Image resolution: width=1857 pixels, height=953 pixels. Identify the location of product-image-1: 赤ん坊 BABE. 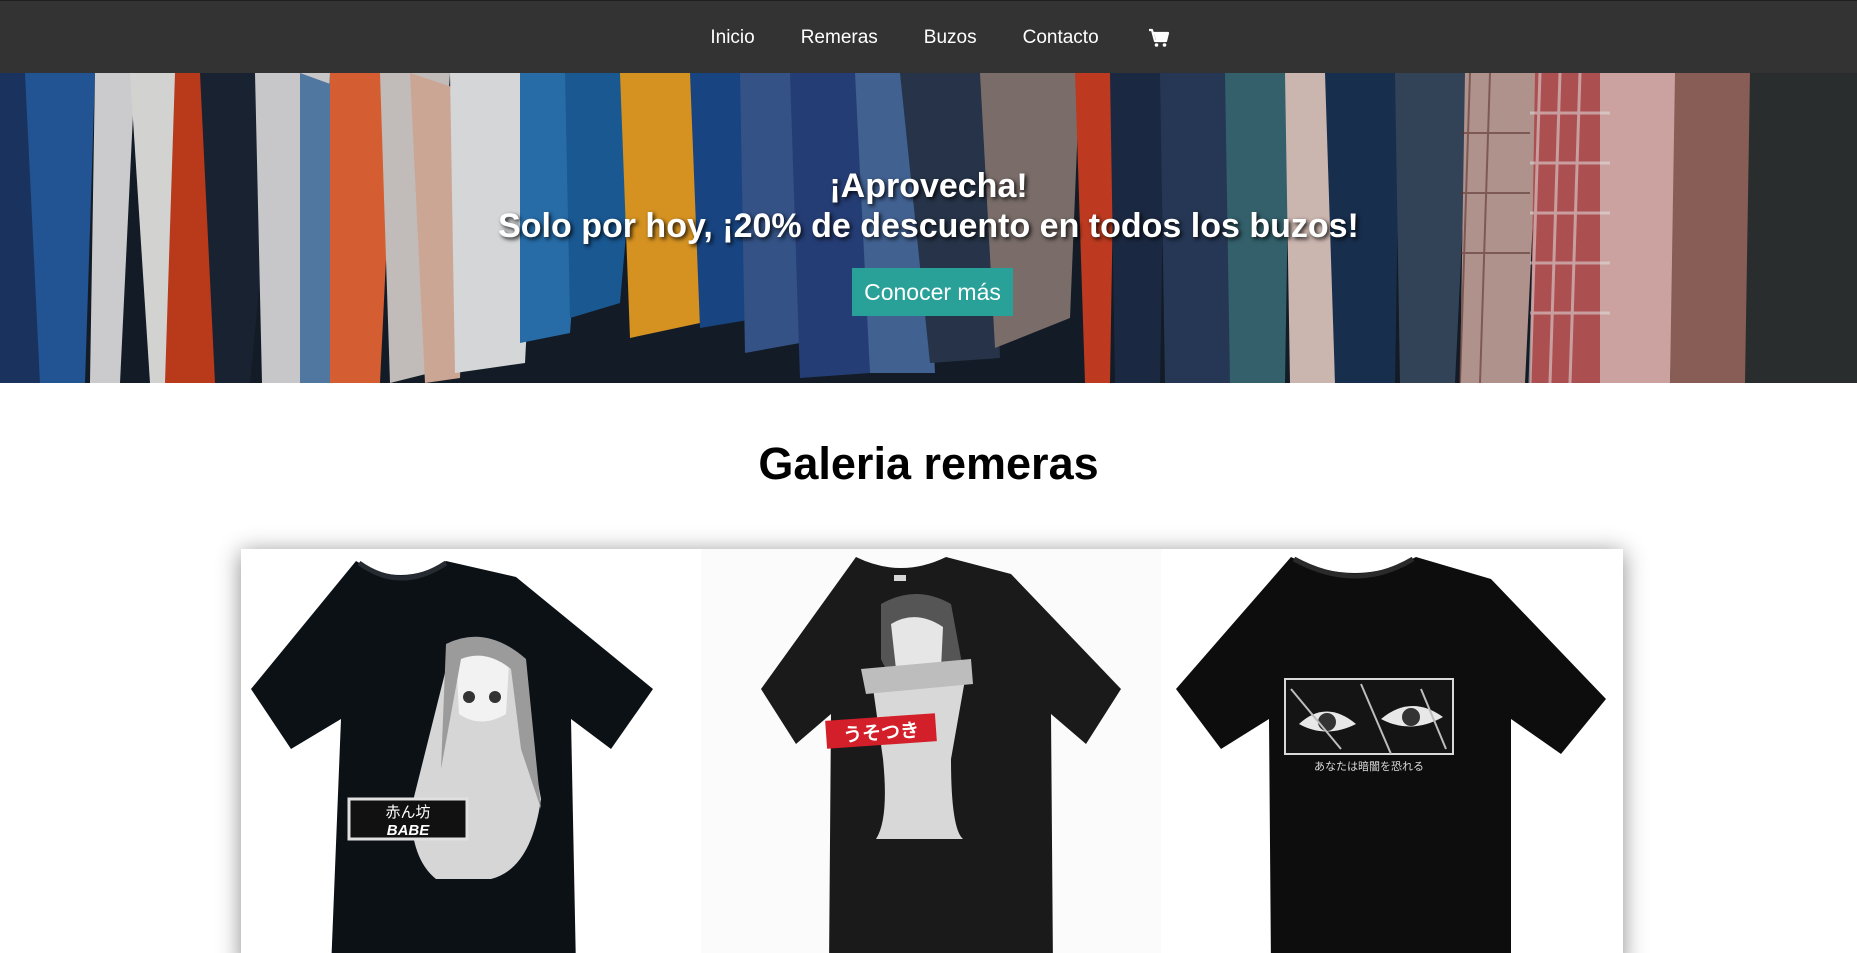
(471, 751).